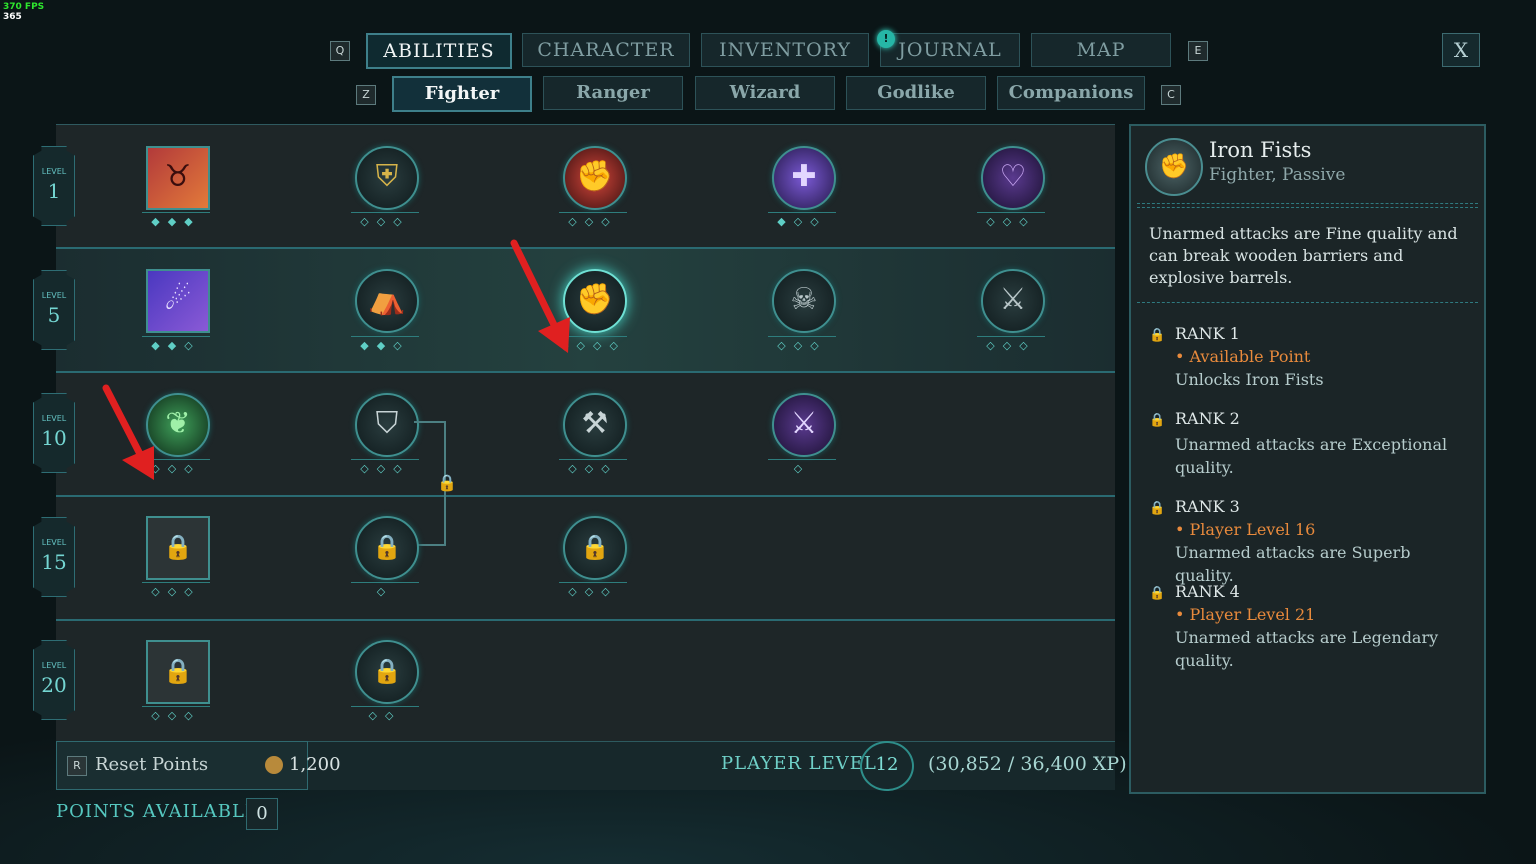  What do you see at coordinates (366, 95) in the screenshot?
I see `key-hint-z: Z` at bounding box center [366, 95].